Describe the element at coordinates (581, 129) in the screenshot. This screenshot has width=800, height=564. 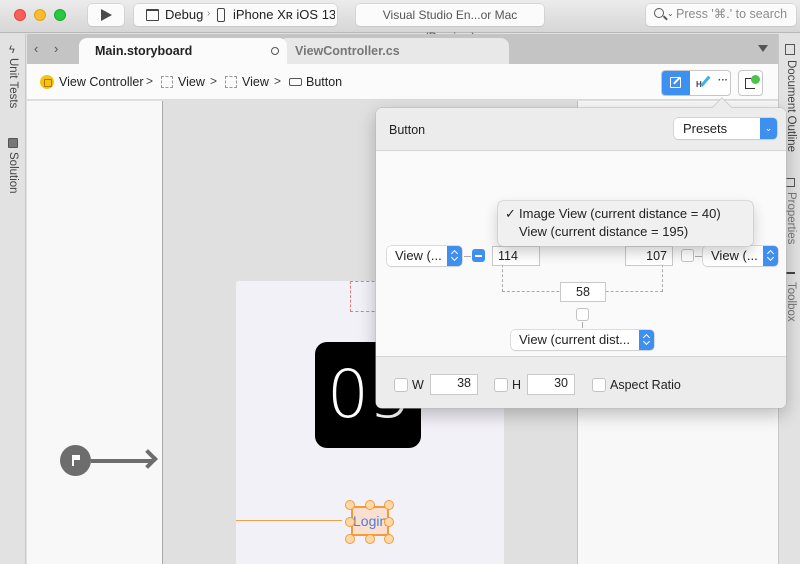
I see `popover-header: Button Presets ⌄` at that location.